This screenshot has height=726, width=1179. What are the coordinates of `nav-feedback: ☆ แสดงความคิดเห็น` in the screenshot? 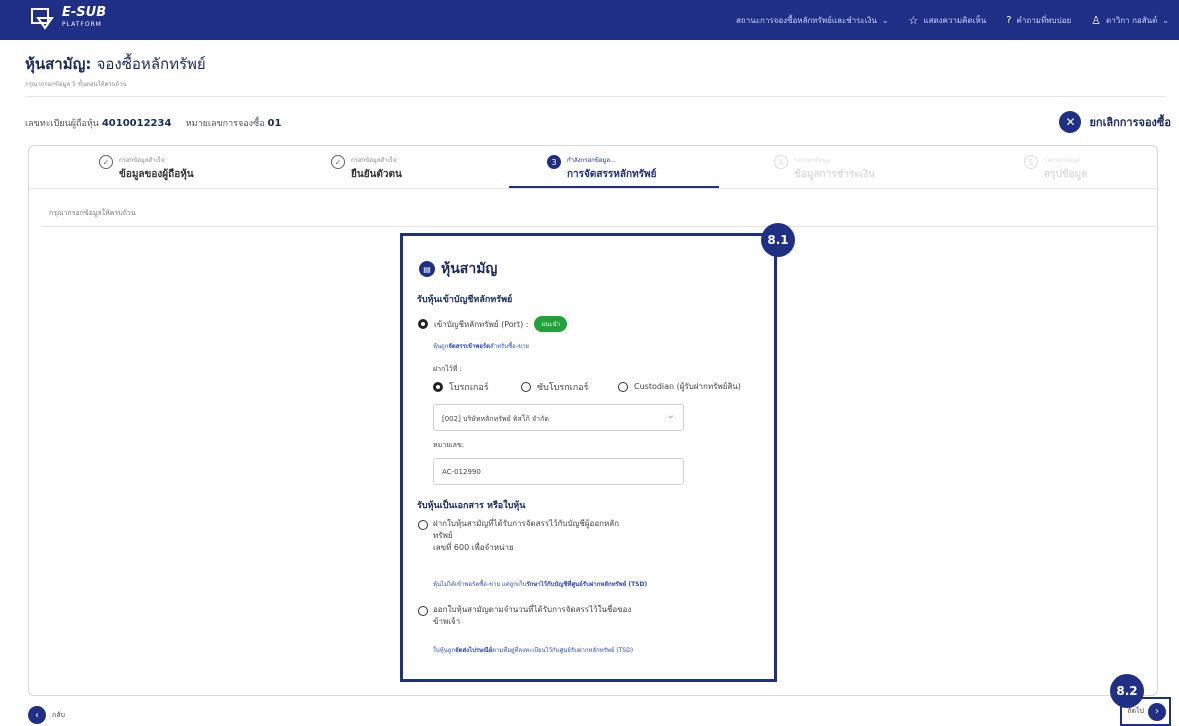 It's located at (948, 20).